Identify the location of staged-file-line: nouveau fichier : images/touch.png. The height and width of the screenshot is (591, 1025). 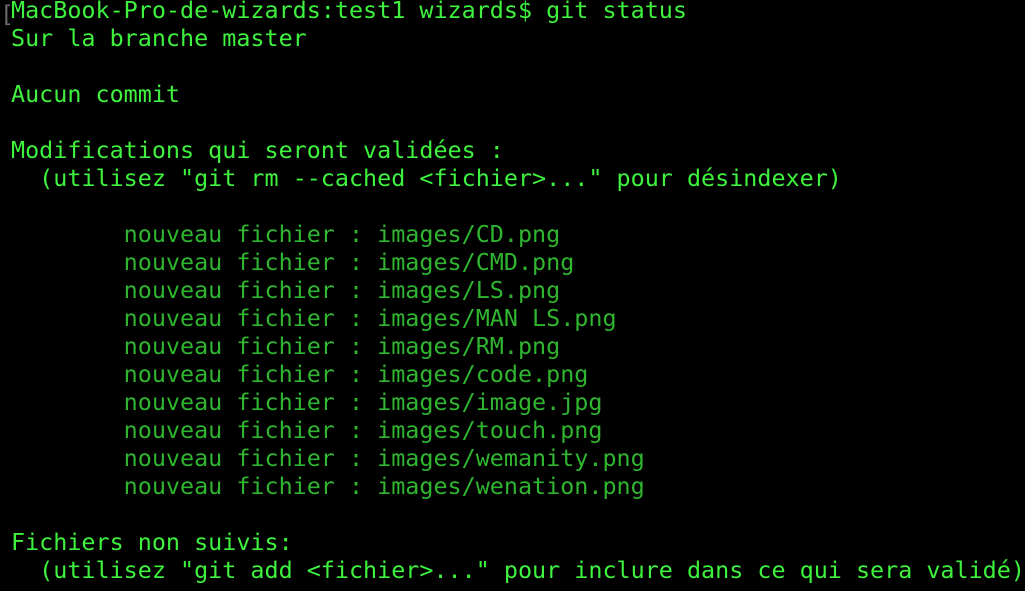
(307, 430).